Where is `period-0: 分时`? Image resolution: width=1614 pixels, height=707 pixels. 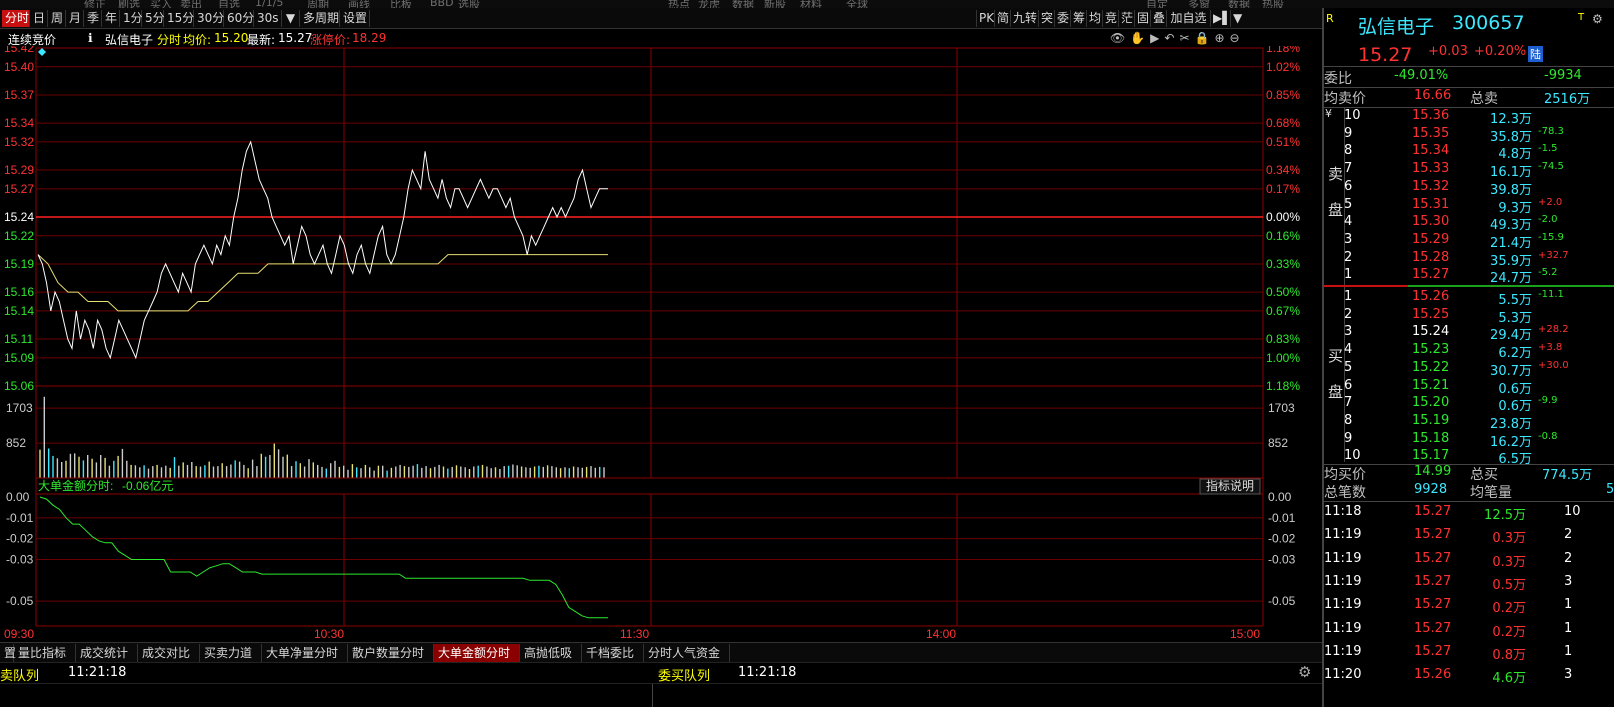 period-0: 分时 is located at coordinates (16, 18).